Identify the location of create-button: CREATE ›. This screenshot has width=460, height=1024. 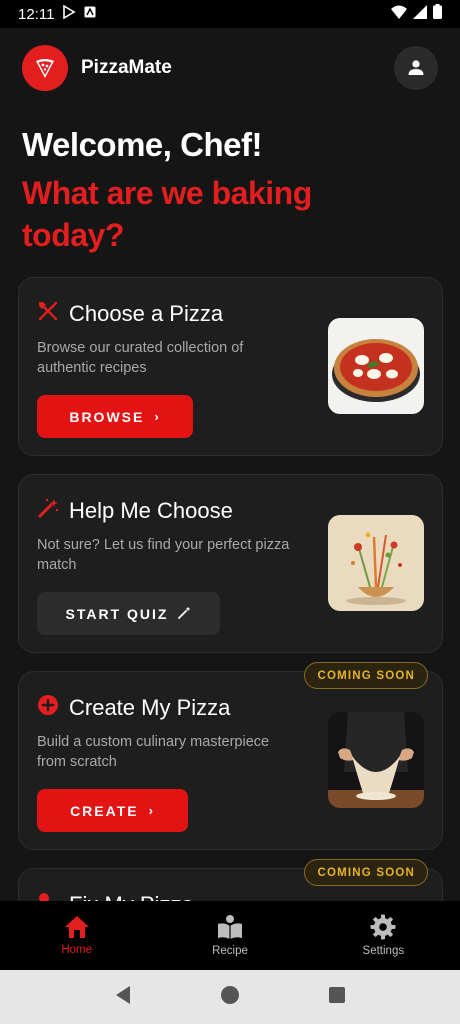
(112, 810).